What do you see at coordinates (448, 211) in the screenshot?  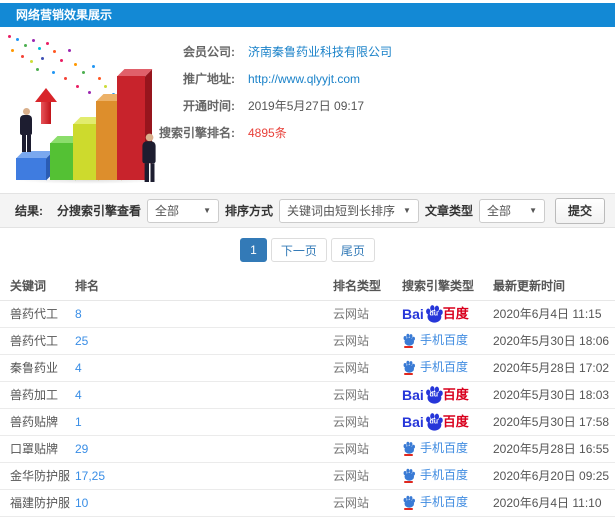 I see `article-type-filter-label: 文章类型` at bounding box center [448, 211].